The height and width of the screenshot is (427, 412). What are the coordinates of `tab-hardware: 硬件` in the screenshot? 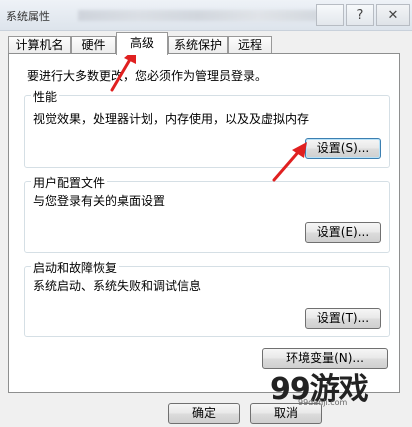 It's located at (93, 45).